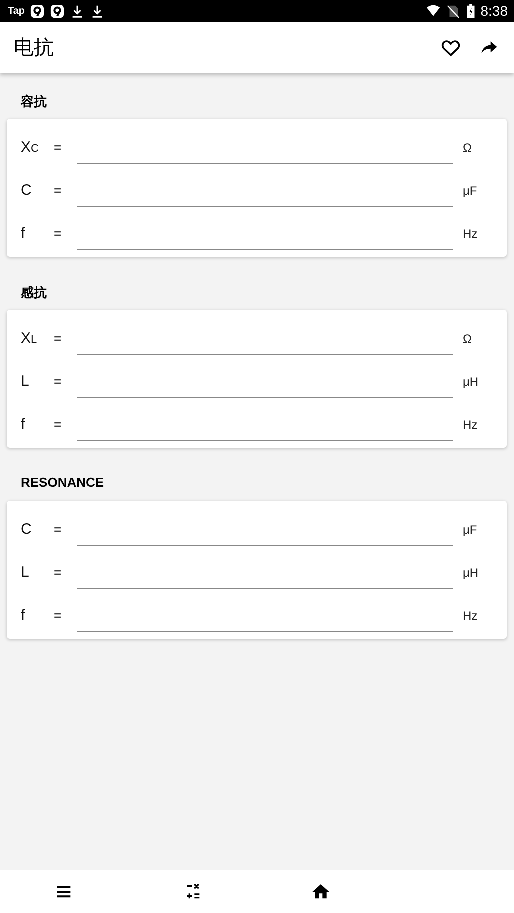  I want to click on page-title: 电抗, so click(34, 48).